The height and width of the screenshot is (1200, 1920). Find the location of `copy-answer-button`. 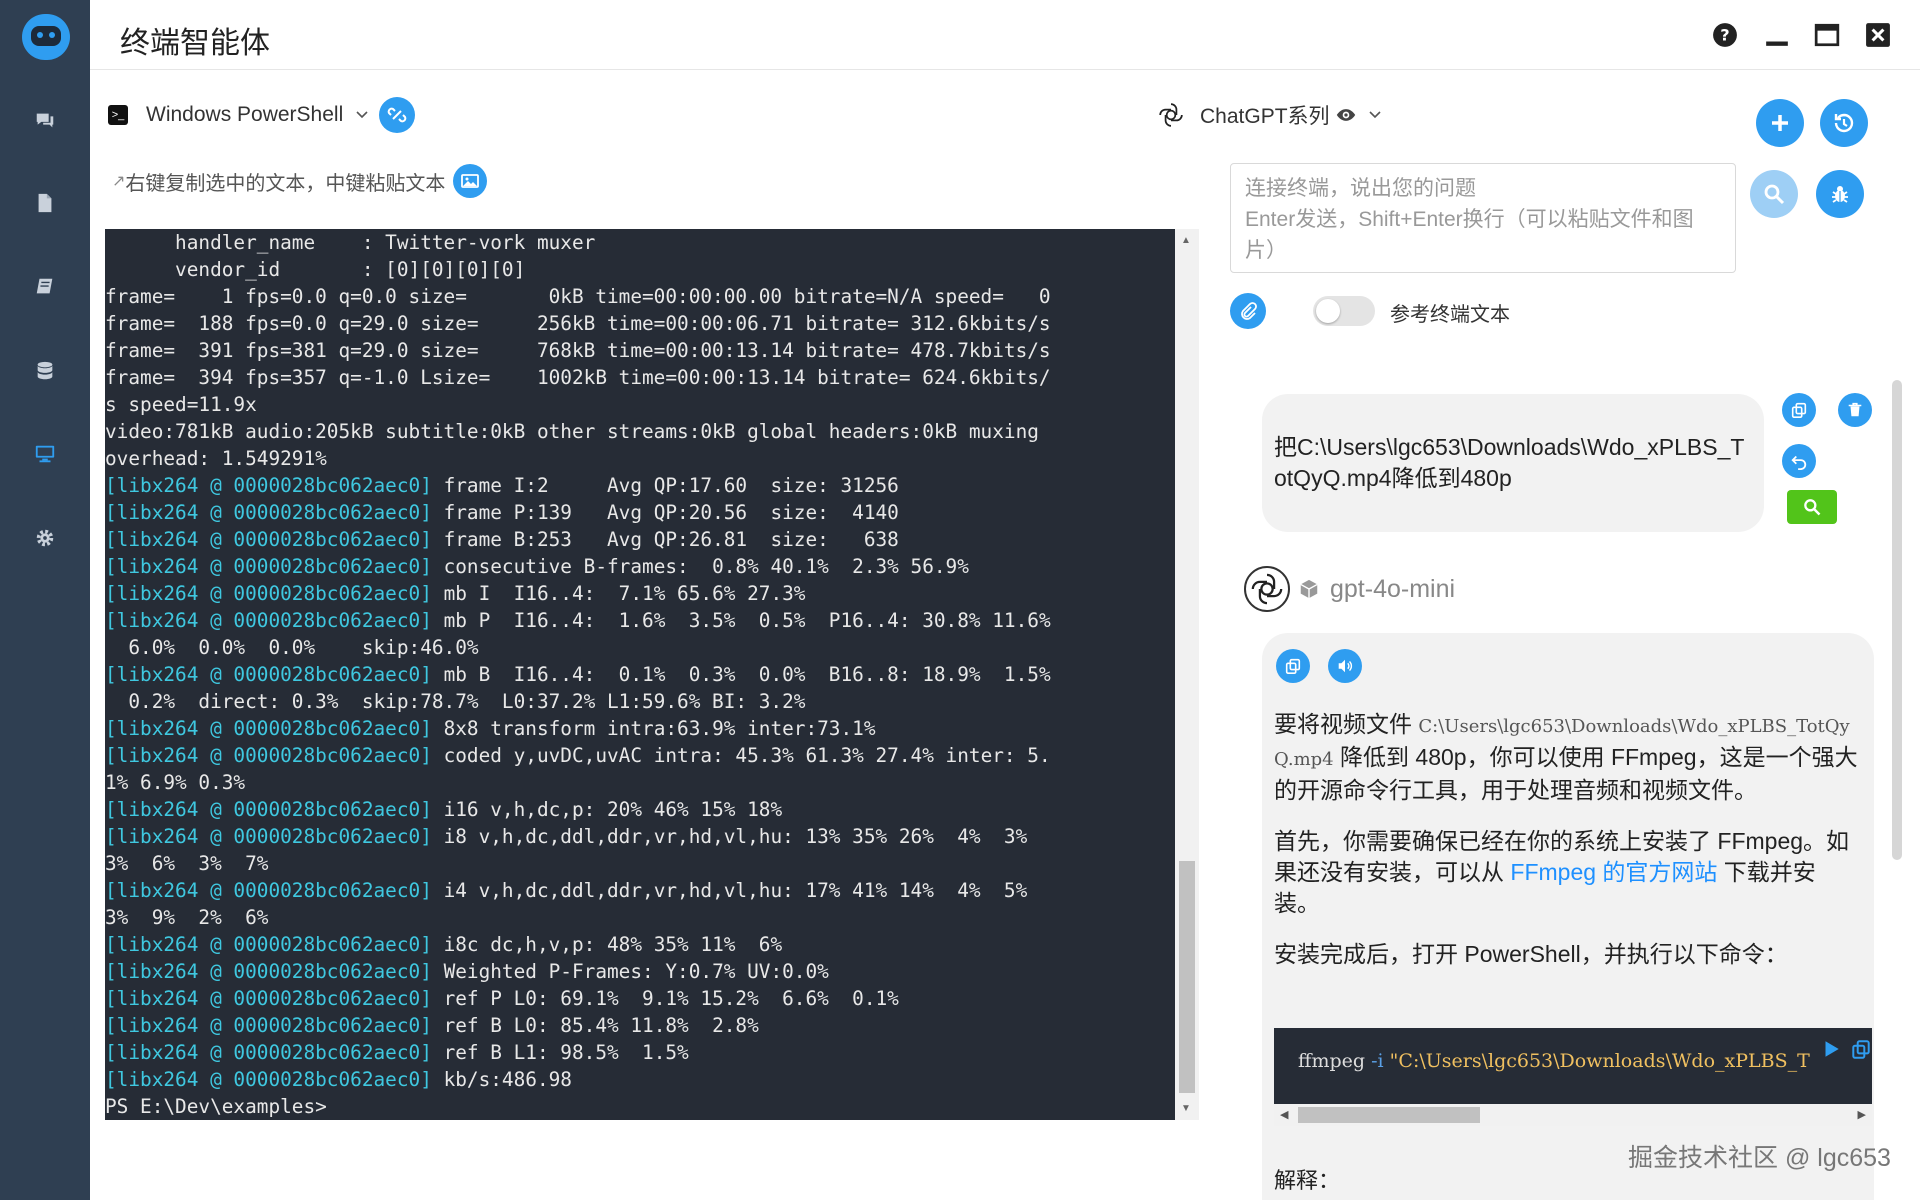

copy-answer-button is located at coordinates (1293, 666).